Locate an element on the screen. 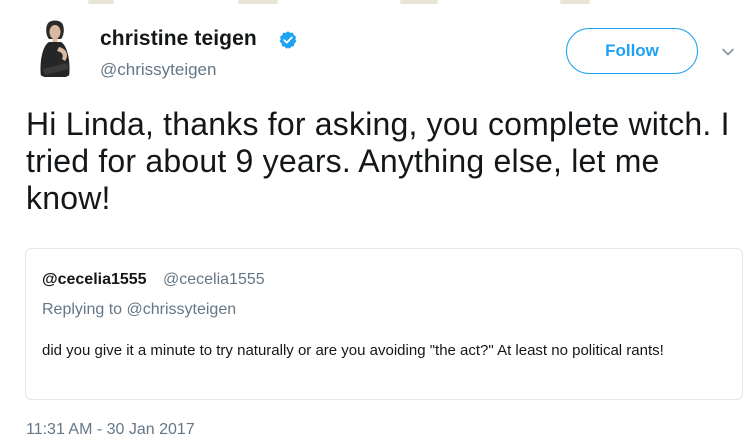 The height and width of the screenshot is (444, 754). tweet-timestamp: 11:31 AM - 30 Jan 2017 is located at coordinates (110, 430).